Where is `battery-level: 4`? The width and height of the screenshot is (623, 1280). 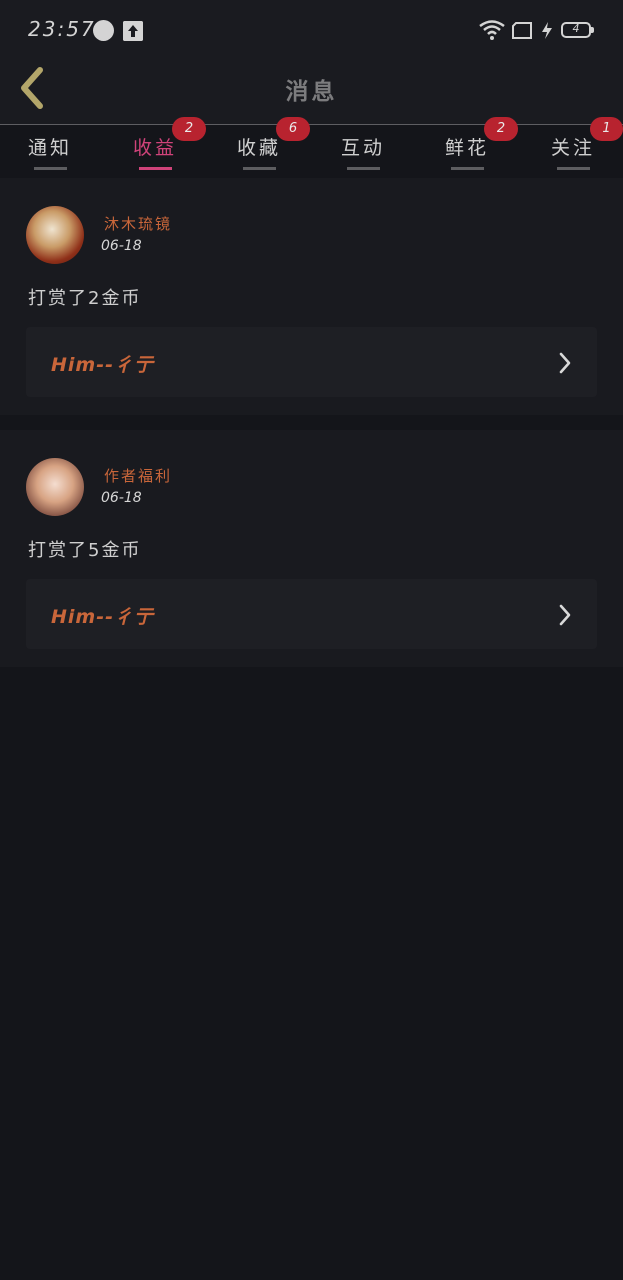 battery-level: 4 is located at coordinates (576, 28).